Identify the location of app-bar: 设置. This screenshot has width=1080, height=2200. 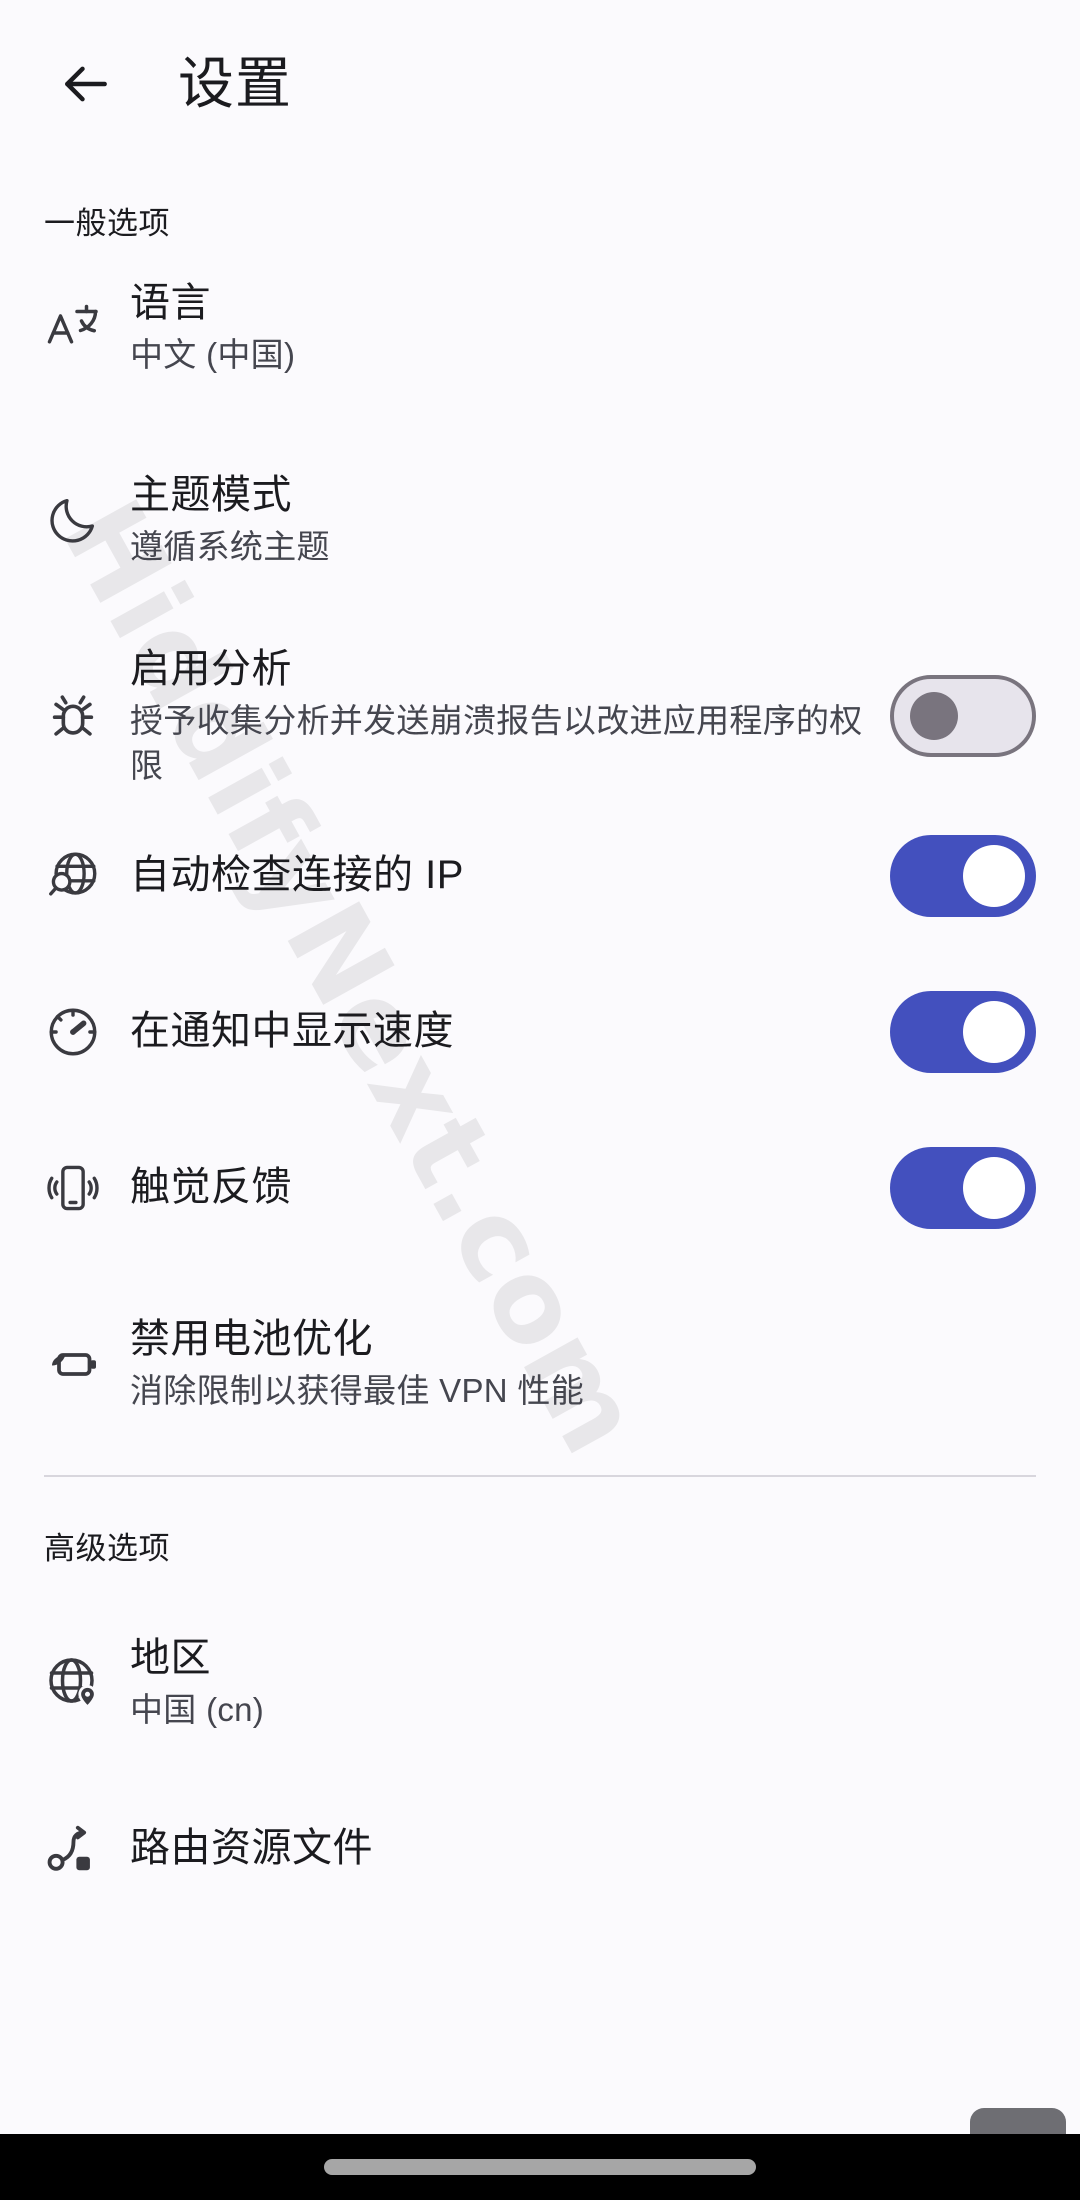
(540, 84).